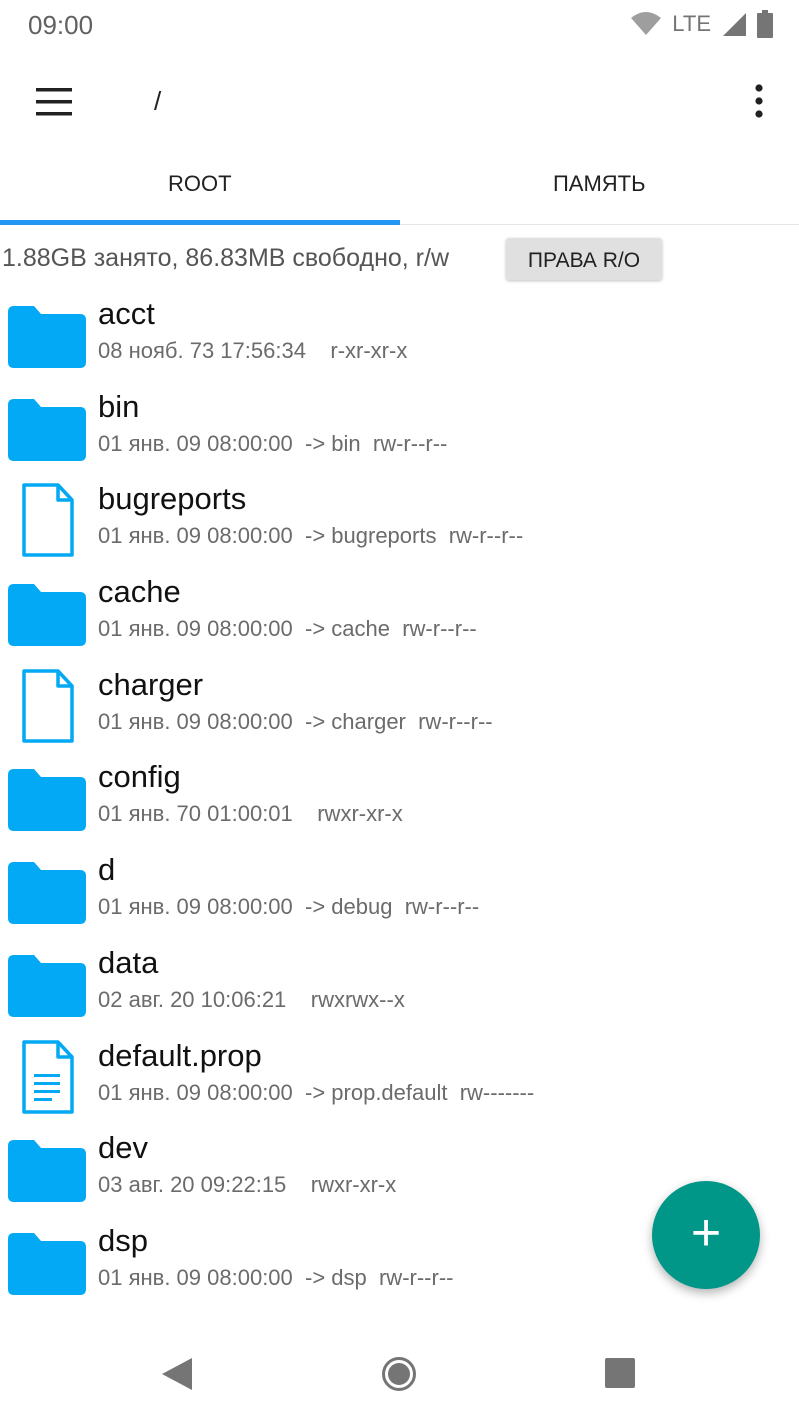 The height and width of the screenshot is (1421, 799). I want to click on file-row: bin 01 янв. 09 08:00:00 -> bin rw-r--r--, so click(399, 431).